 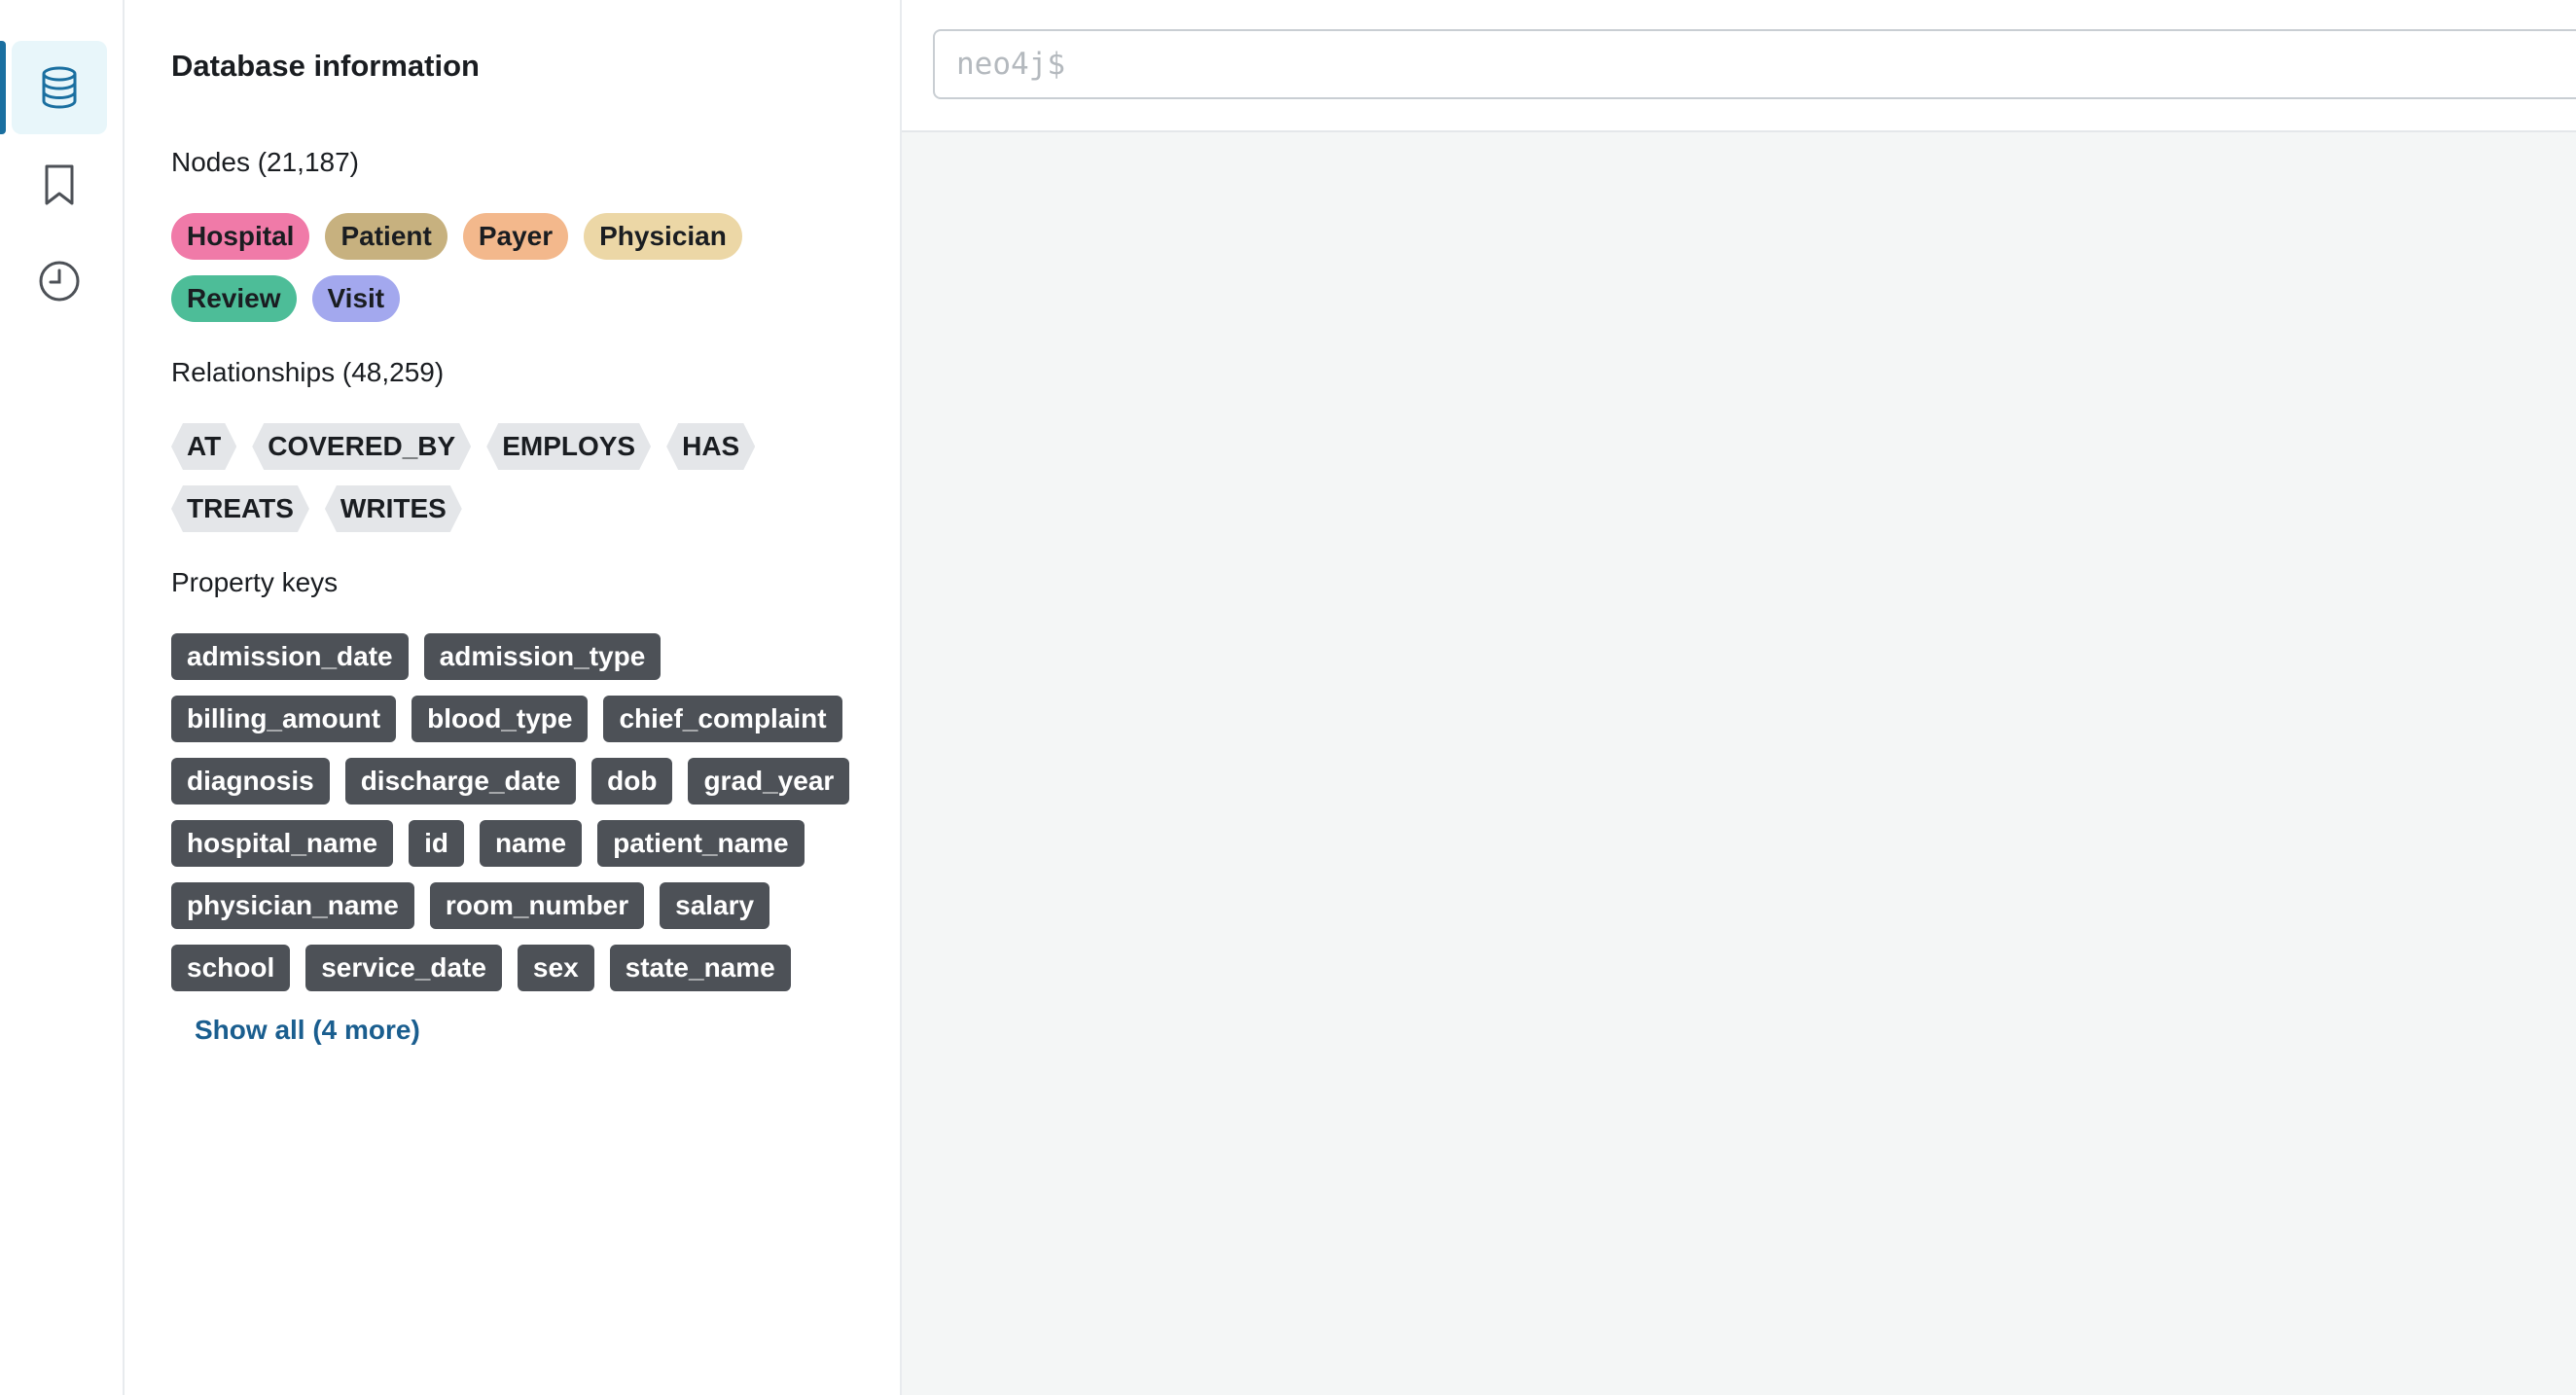 I want to click on property-keys-row-3: diagnosis discharge_date dob grad_year, so click(x=521, y=782).